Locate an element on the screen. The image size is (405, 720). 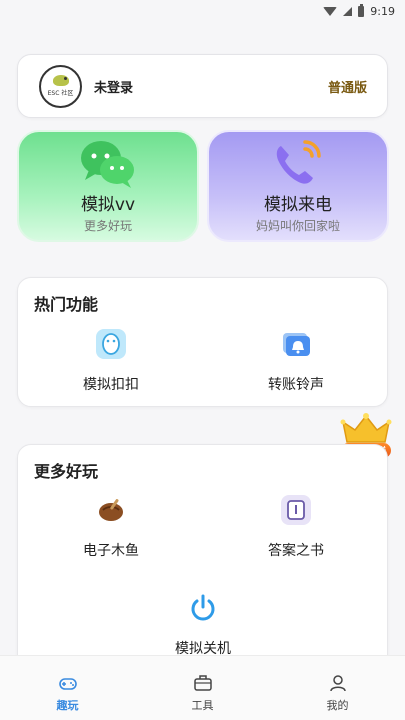
section-title: 热门功能 is located at coordinates (66, 304).